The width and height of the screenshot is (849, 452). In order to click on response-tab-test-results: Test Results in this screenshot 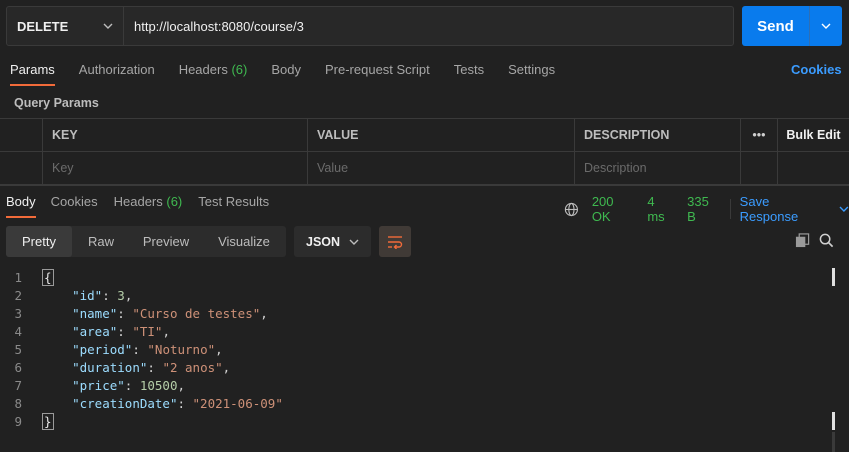, I will do `click(233, 201)`.